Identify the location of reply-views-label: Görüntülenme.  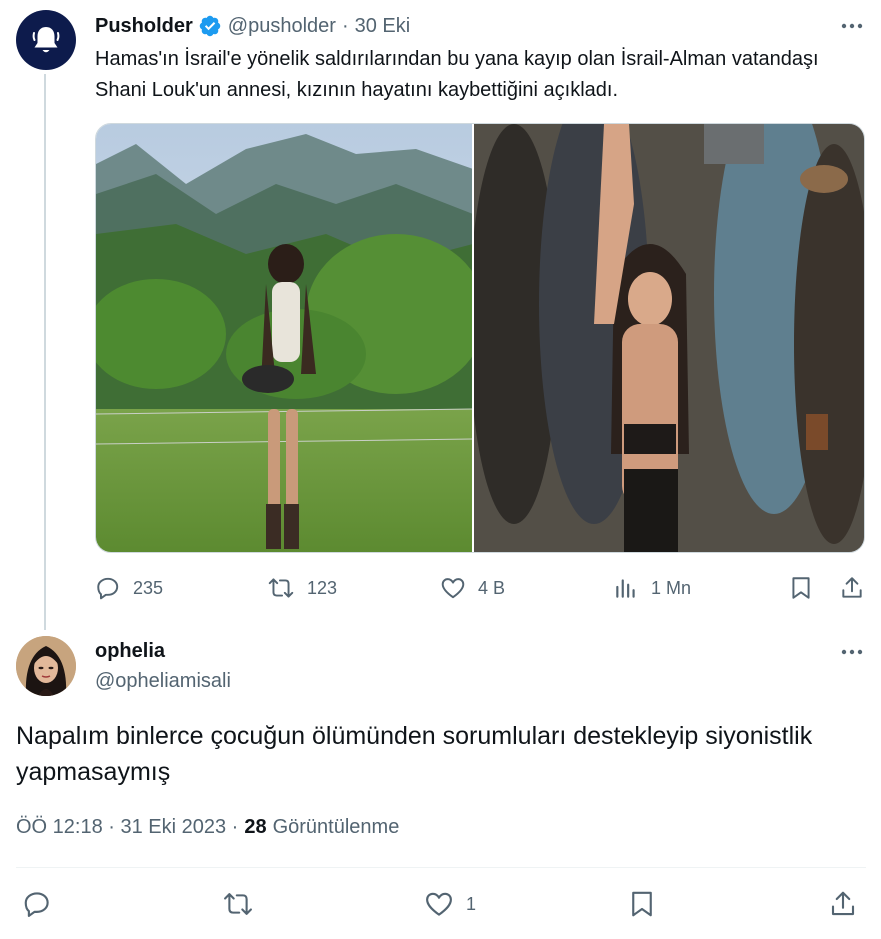
(336, 827).